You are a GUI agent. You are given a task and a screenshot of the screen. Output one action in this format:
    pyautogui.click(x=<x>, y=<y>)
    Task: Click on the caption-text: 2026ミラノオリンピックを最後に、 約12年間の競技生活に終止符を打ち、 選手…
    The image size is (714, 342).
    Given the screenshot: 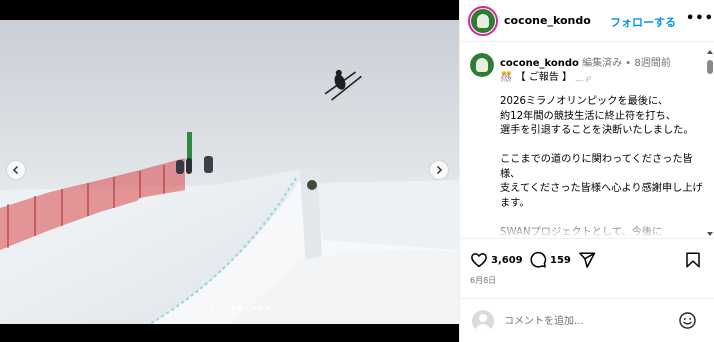 What is the action you would take?
    pyautogui.click(x=601, y=167)
    